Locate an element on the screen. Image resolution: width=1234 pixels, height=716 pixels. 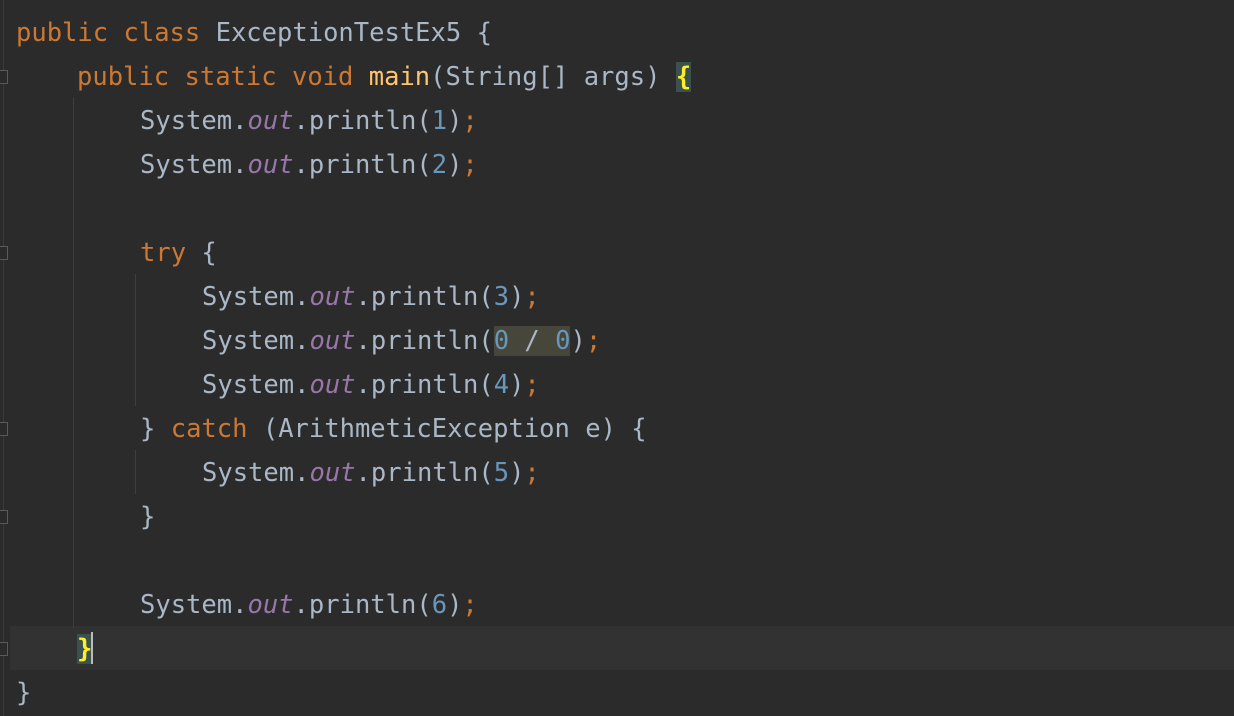
keyword-try: try is located at coordinates (163, 253).